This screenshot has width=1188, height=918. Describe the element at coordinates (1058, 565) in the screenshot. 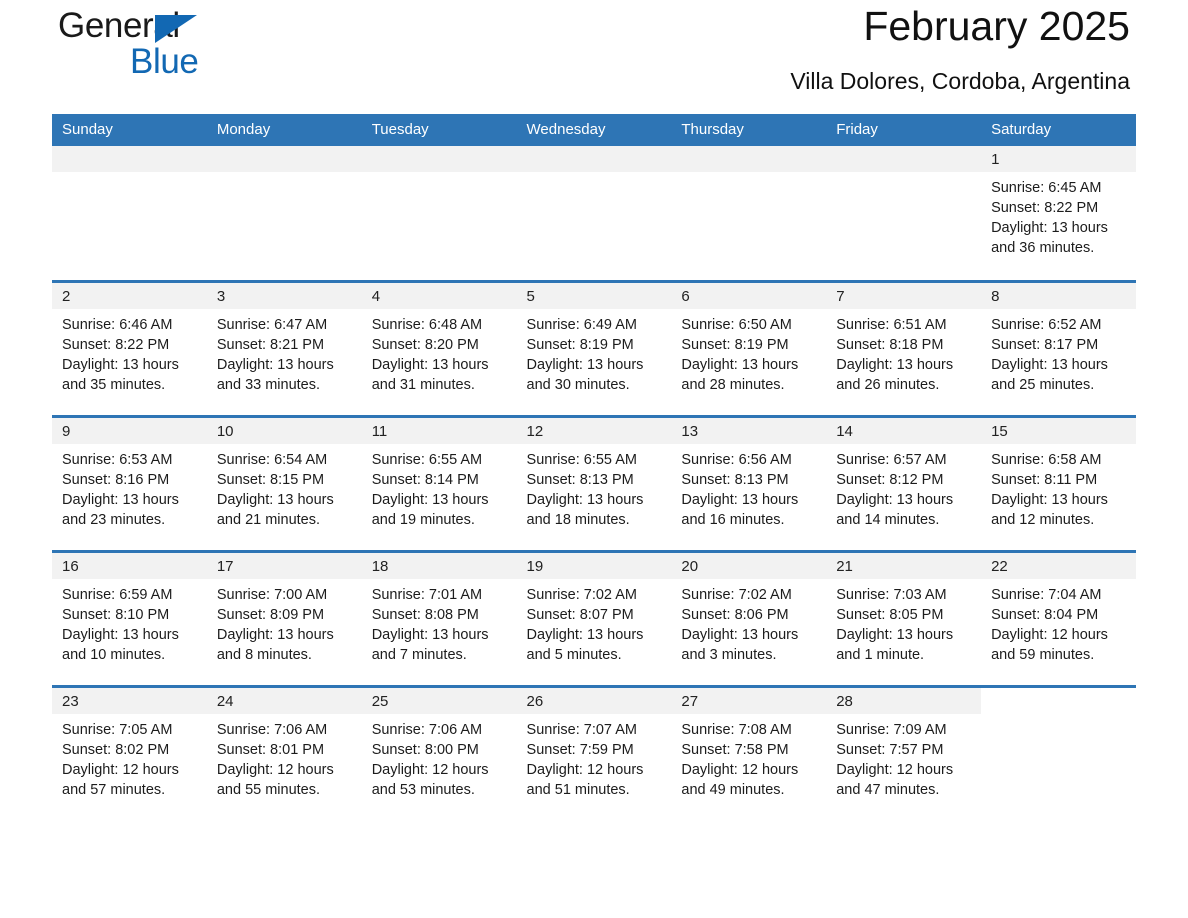

I see `day-number: 22` at that location.